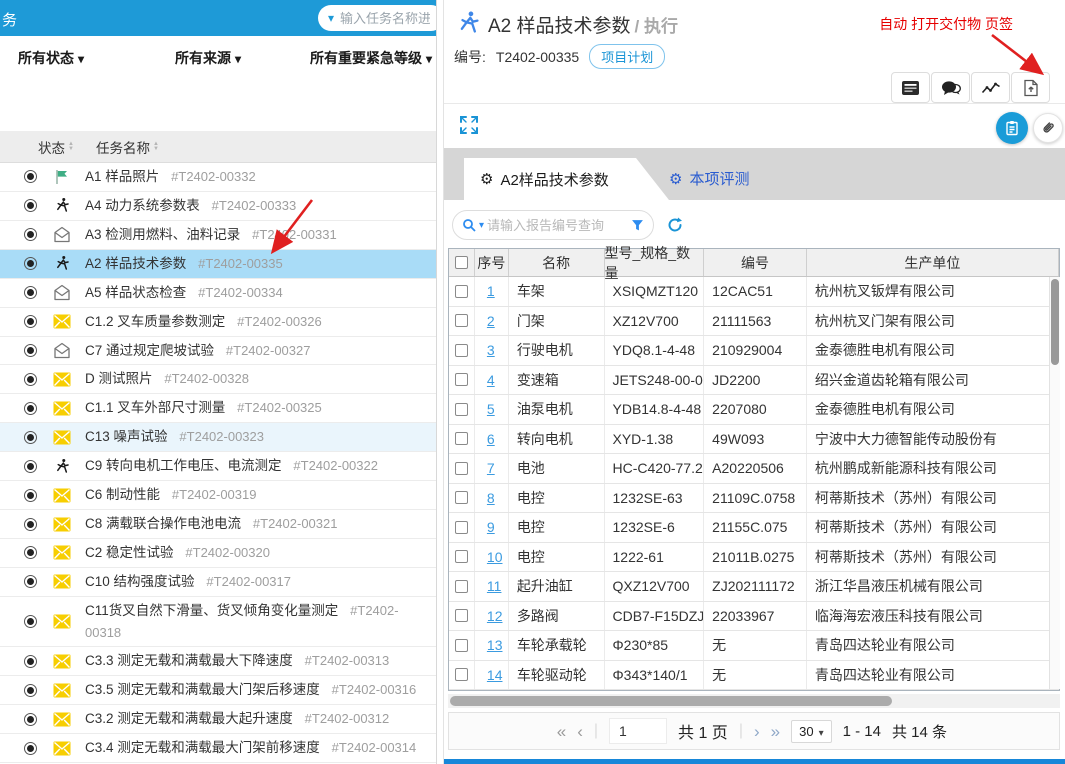  I want to click on task-name: C10 结构强度试验, so click(140, 581).